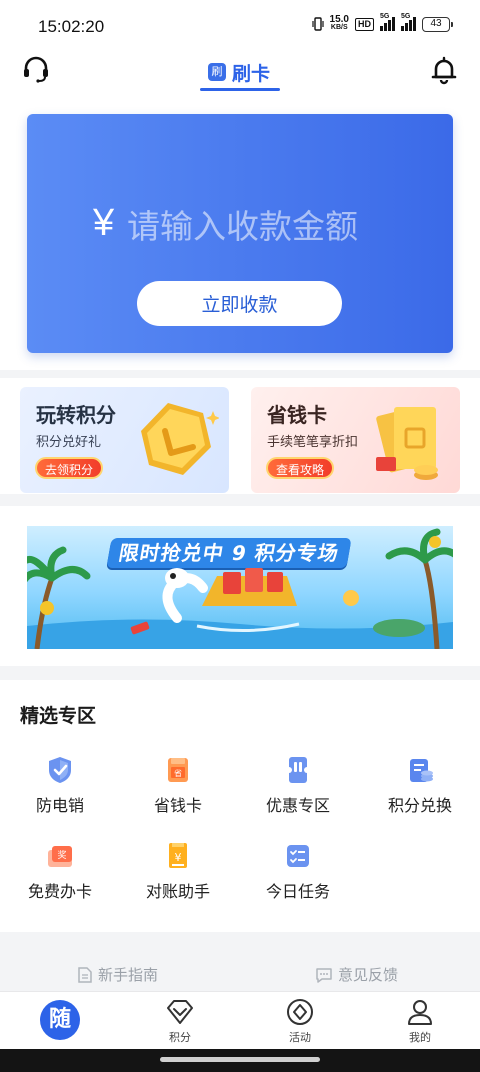 Image resolution: width=480 pixels, height=1072 pixels. I want to click on activity-icon, so click(300, 1012).